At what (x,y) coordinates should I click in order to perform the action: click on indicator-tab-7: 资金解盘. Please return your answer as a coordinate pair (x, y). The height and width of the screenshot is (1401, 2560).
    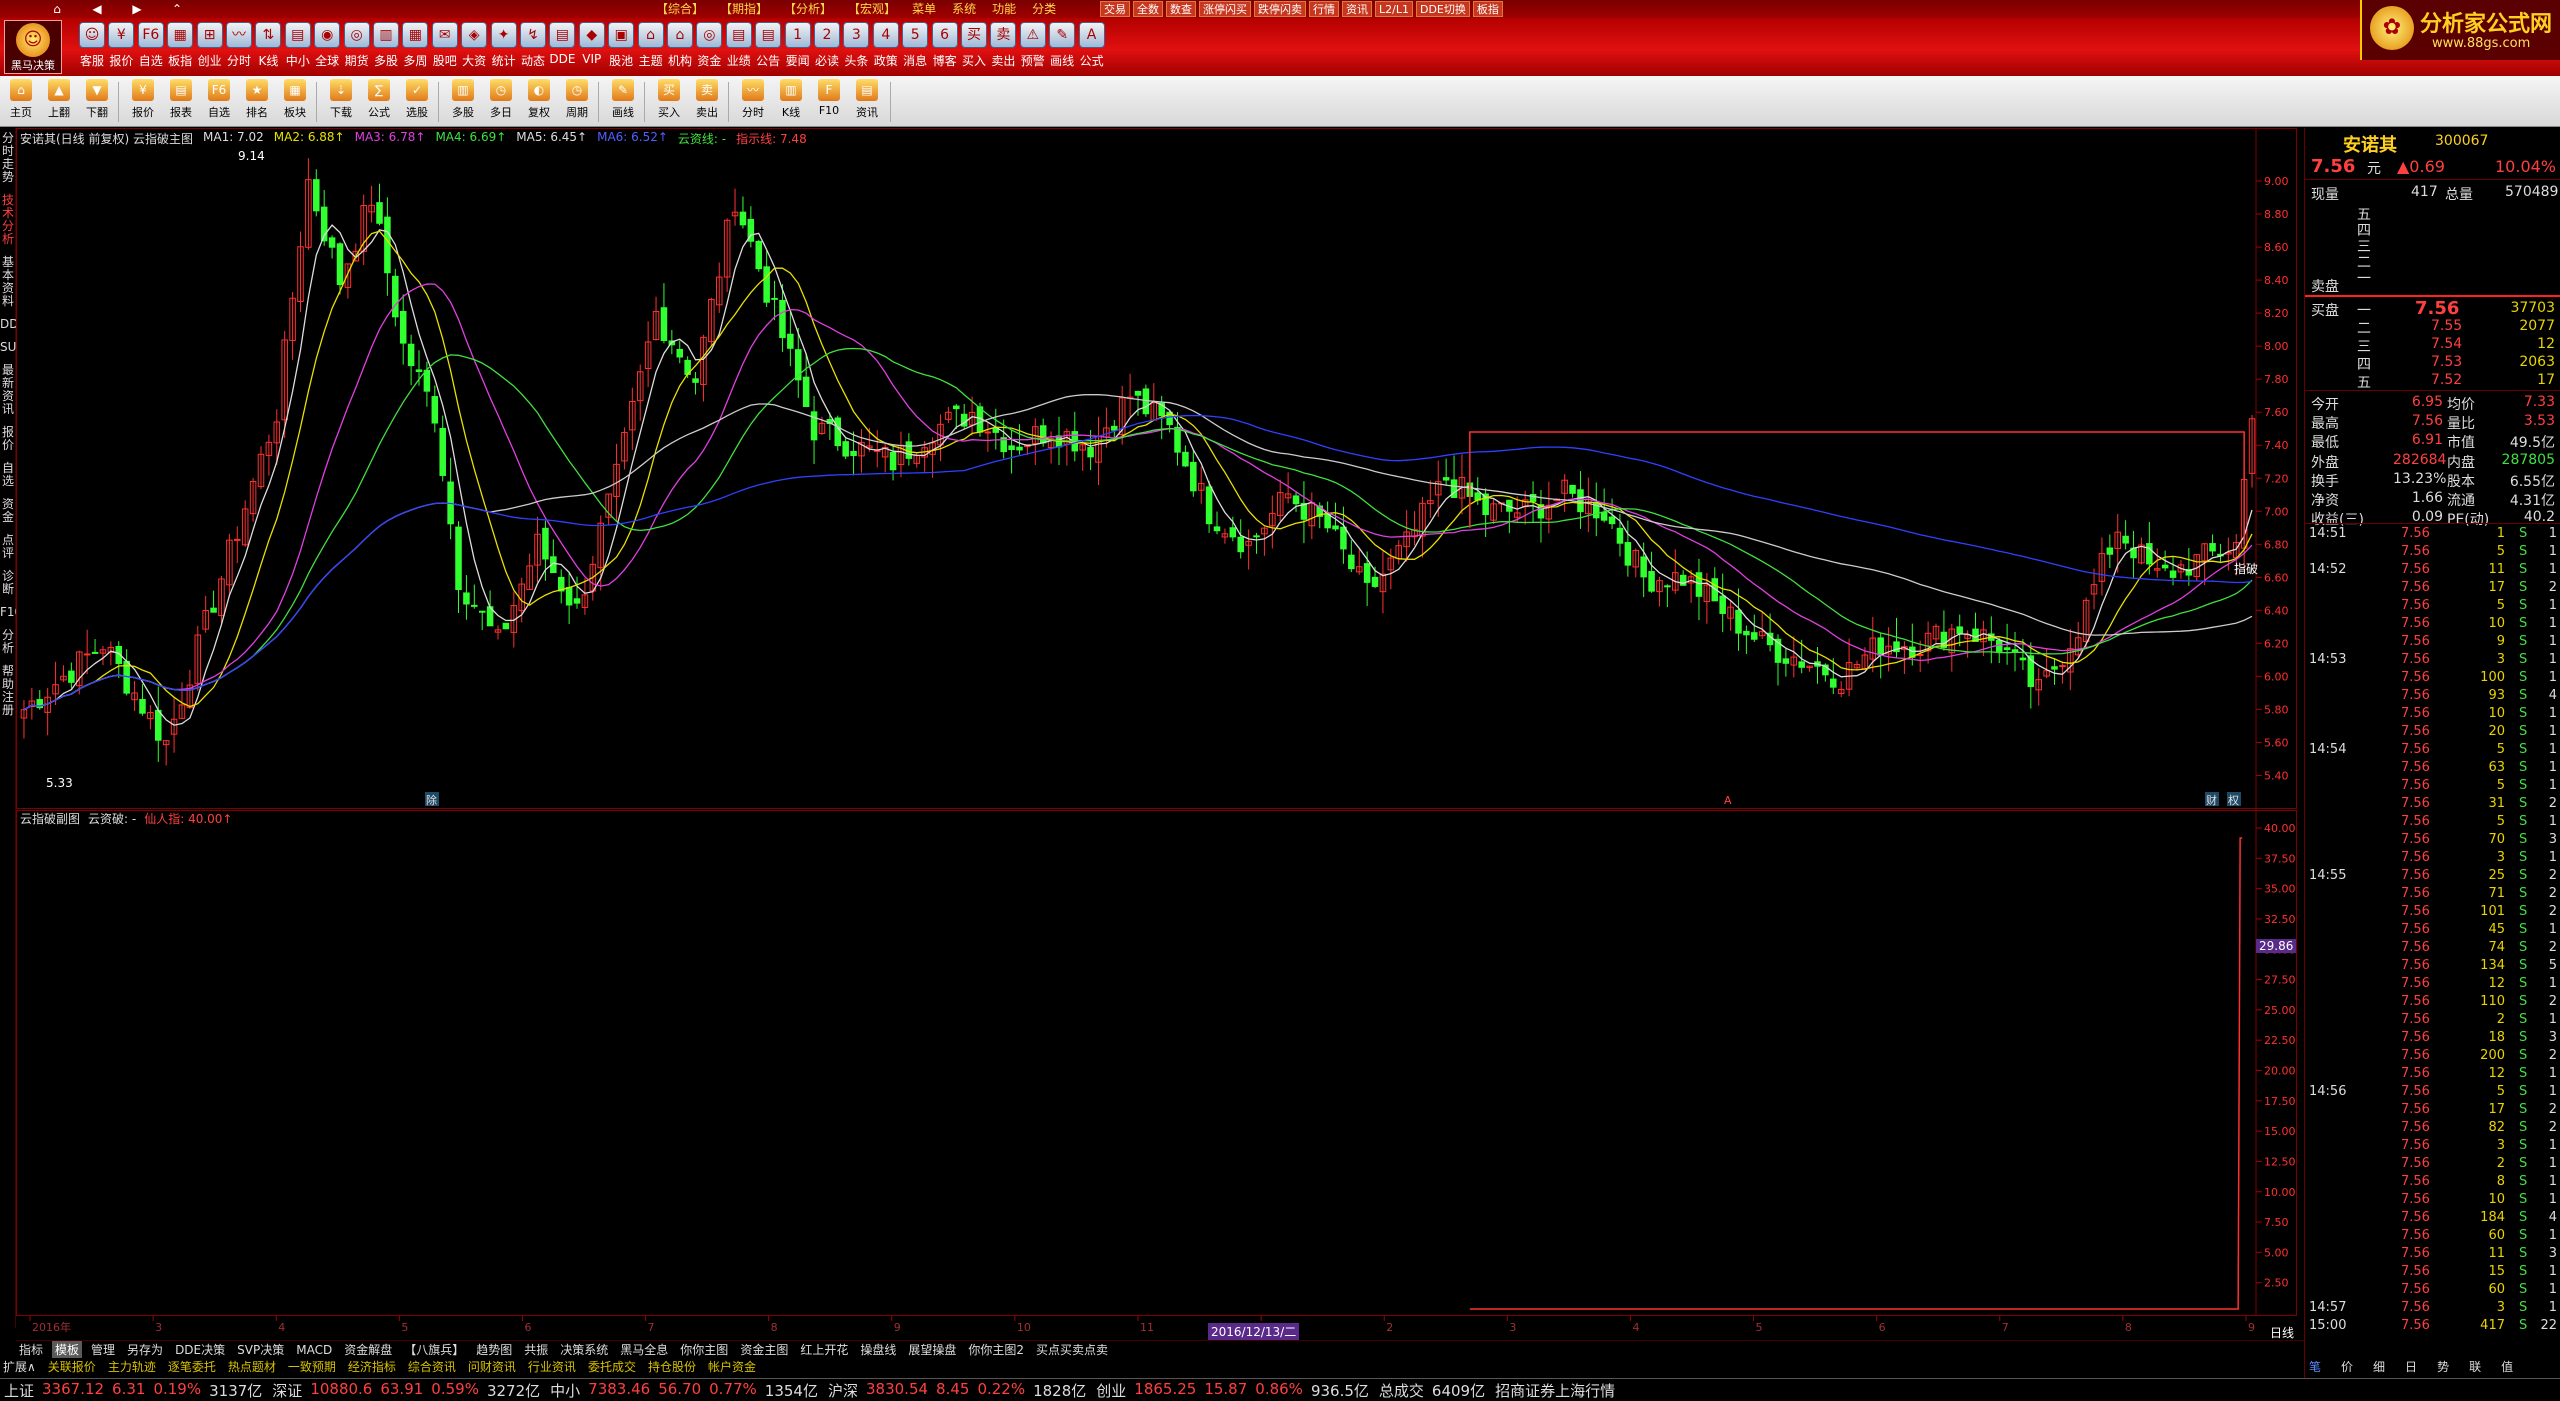
    Looking at the image, I should click on (368, 1349).